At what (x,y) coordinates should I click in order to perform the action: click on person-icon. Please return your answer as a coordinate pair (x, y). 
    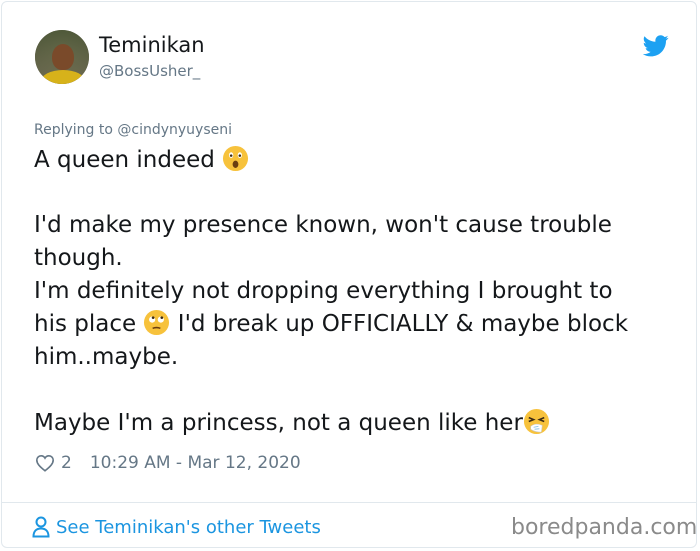
    Looking at the image, I should click on (41, 527).